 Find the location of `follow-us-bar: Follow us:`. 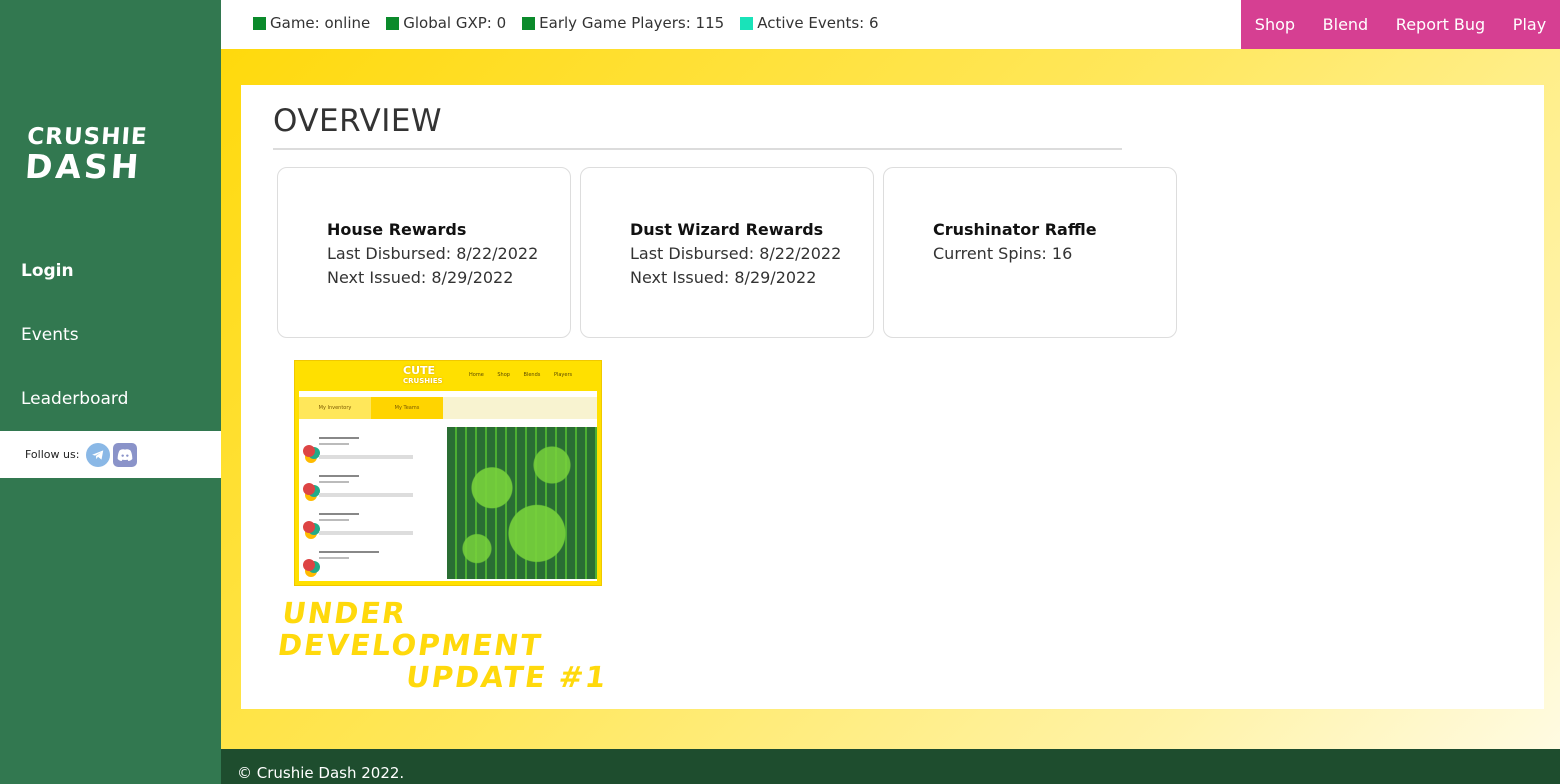

follow-us-bar: Follow us: is located at coordinates (110, 454).